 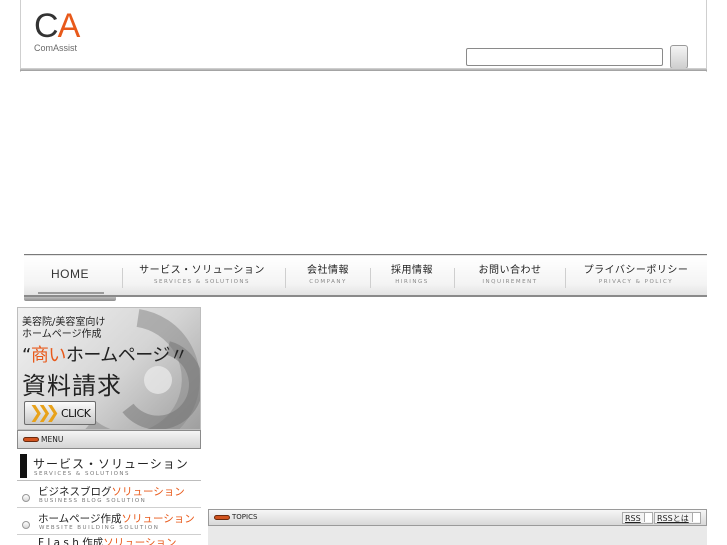 I want to click on chevron-right-icon: ❯❯❯, so click(x=44, y=413).